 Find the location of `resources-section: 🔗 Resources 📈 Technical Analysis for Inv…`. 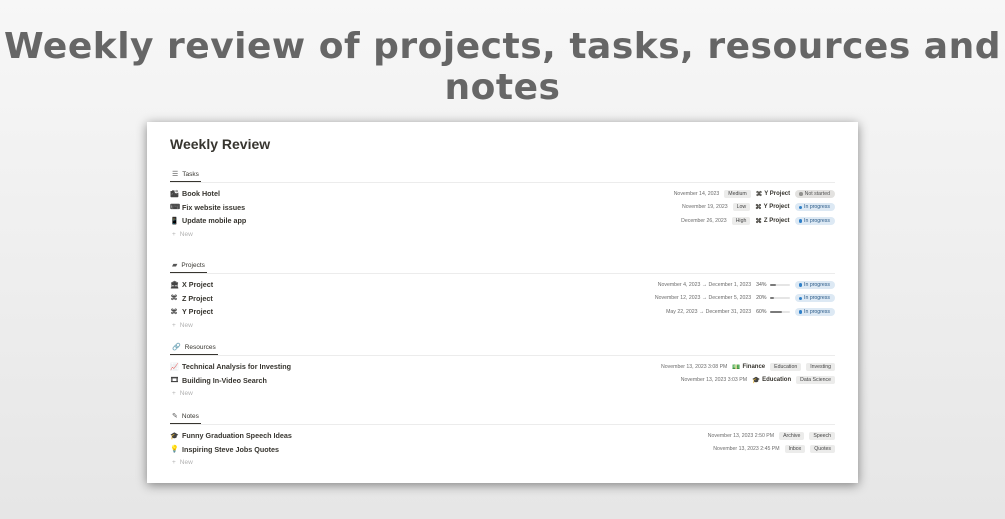

resources-section: 🔗 Resources 📈 Technical Analysis for Inv… is located at coordinates (502, 374).